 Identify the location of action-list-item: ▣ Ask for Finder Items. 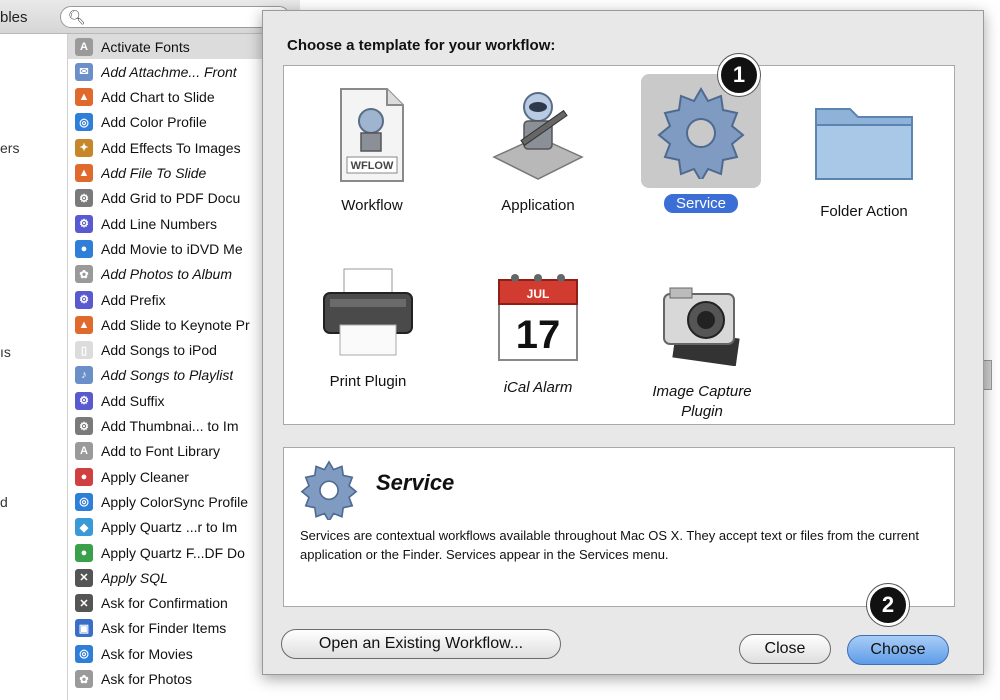
(168, 628).